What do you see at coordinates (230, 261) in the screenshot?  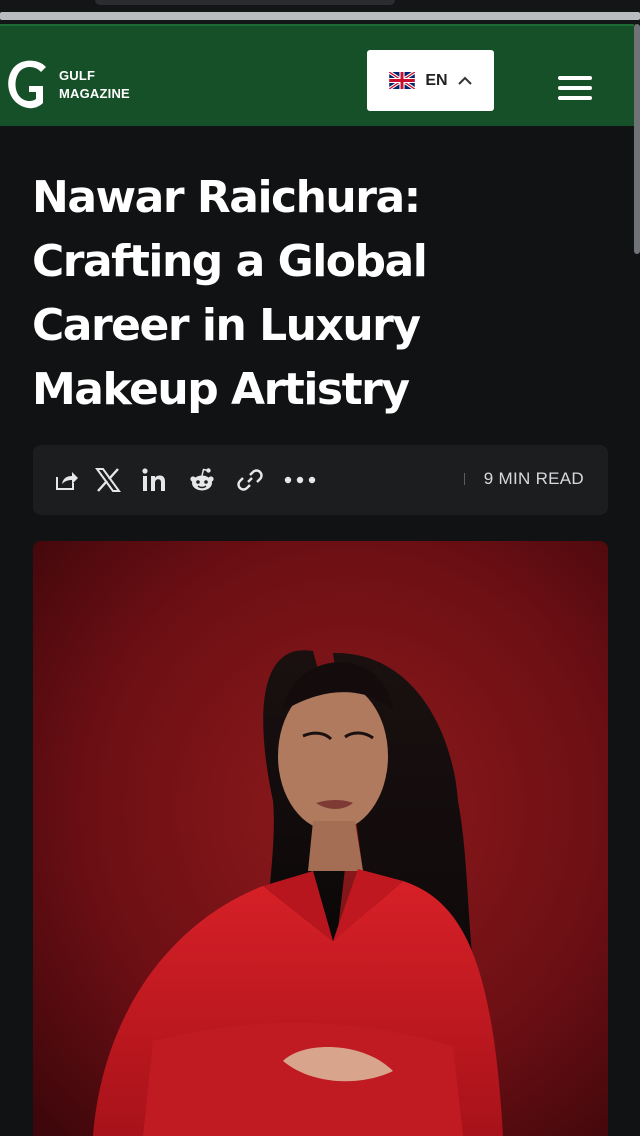 I see `title-line-2: Crafting a Global` at bounding box center [230, 261].